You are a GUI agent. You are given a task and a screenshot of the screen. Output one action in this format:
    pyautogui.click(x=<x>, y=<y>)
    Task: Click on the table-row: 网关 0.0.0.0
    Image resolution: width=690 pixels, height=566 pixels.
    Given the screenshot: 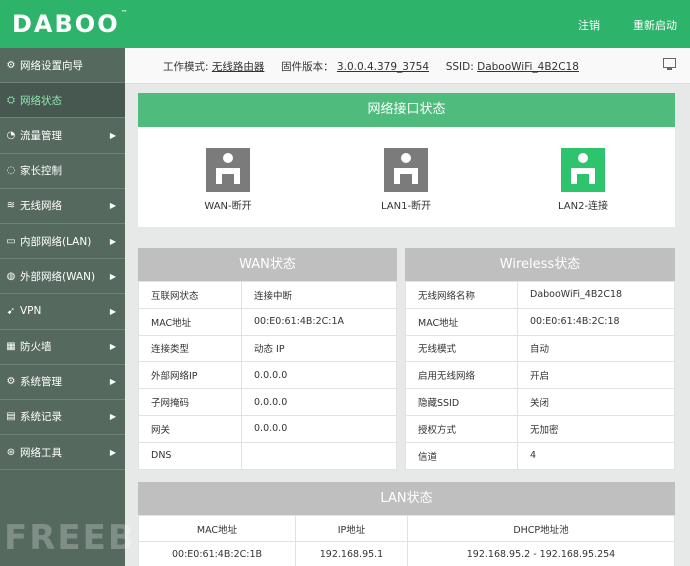 What is the action you would take?
    pyautogui.click(x=267, y=428)
    